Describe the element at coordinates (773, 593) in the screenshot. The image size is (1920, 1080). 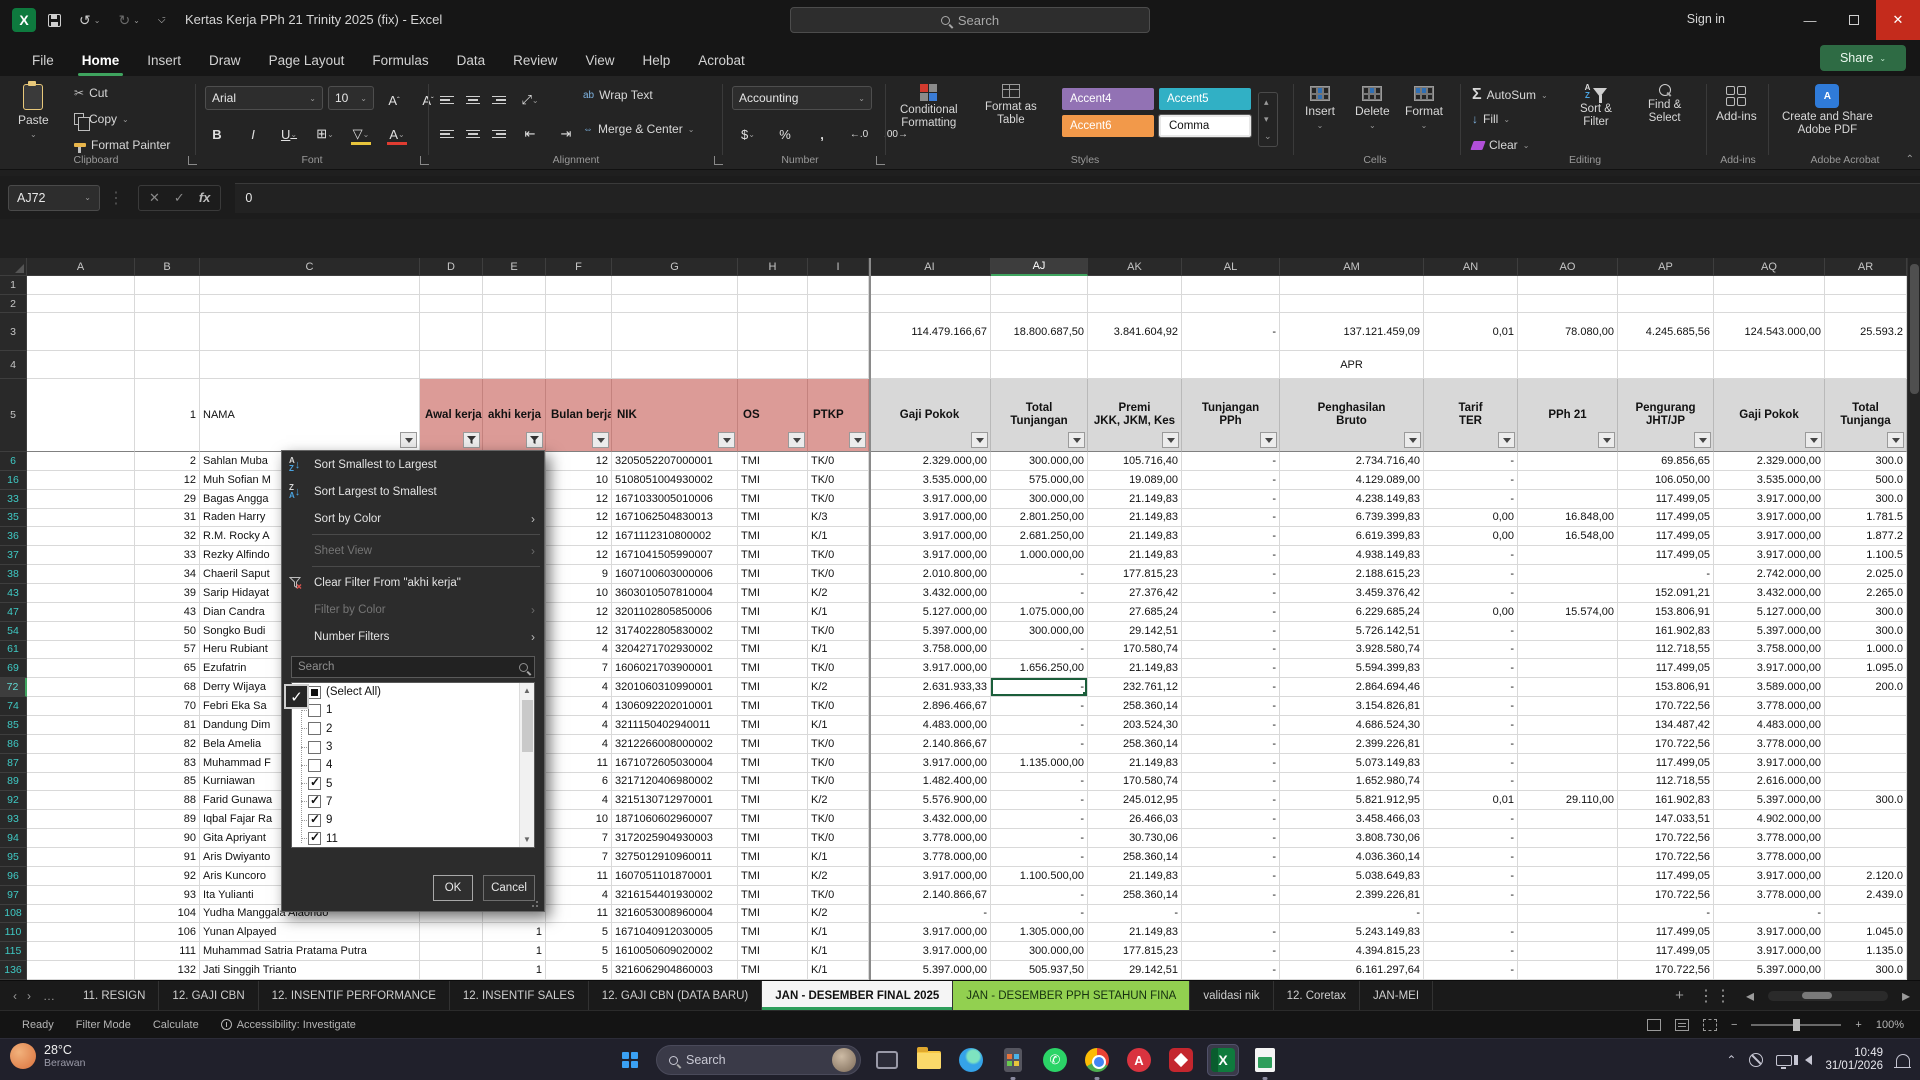
I see `cell-H43: TMI` at that location.